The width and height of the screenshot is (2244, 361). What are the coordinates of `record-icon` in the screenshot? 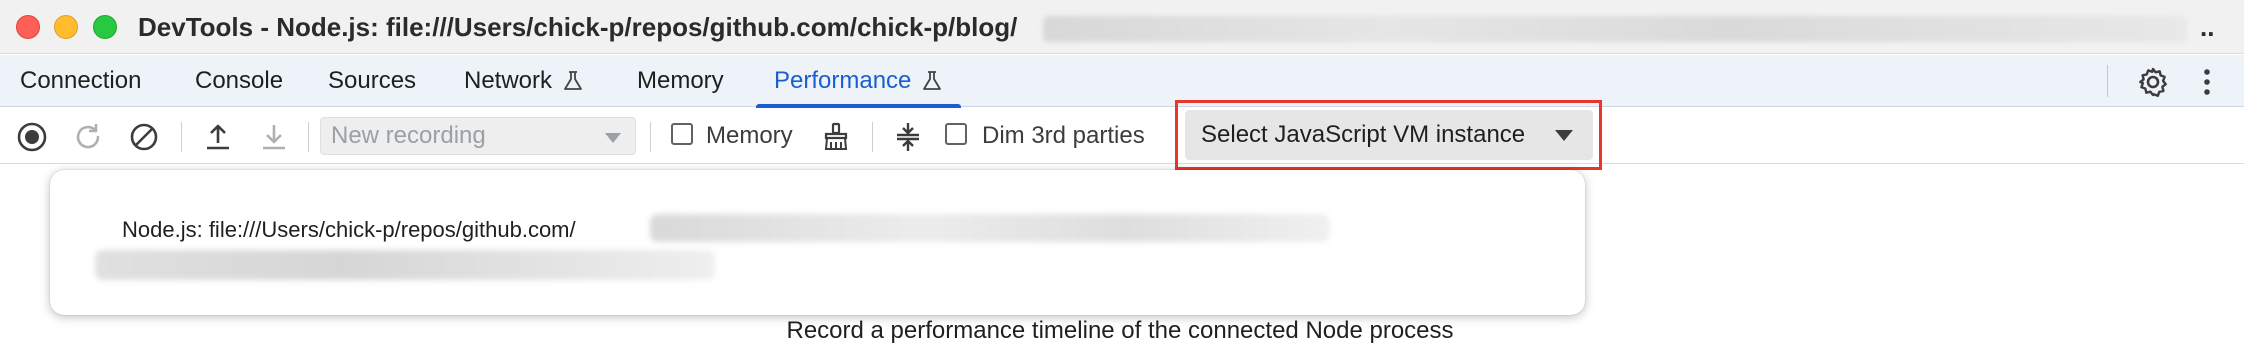 It's located at (32, 137).